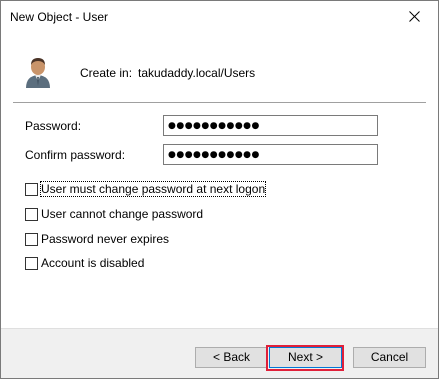  I want to click on back-button: < Back, so click(231, 357).